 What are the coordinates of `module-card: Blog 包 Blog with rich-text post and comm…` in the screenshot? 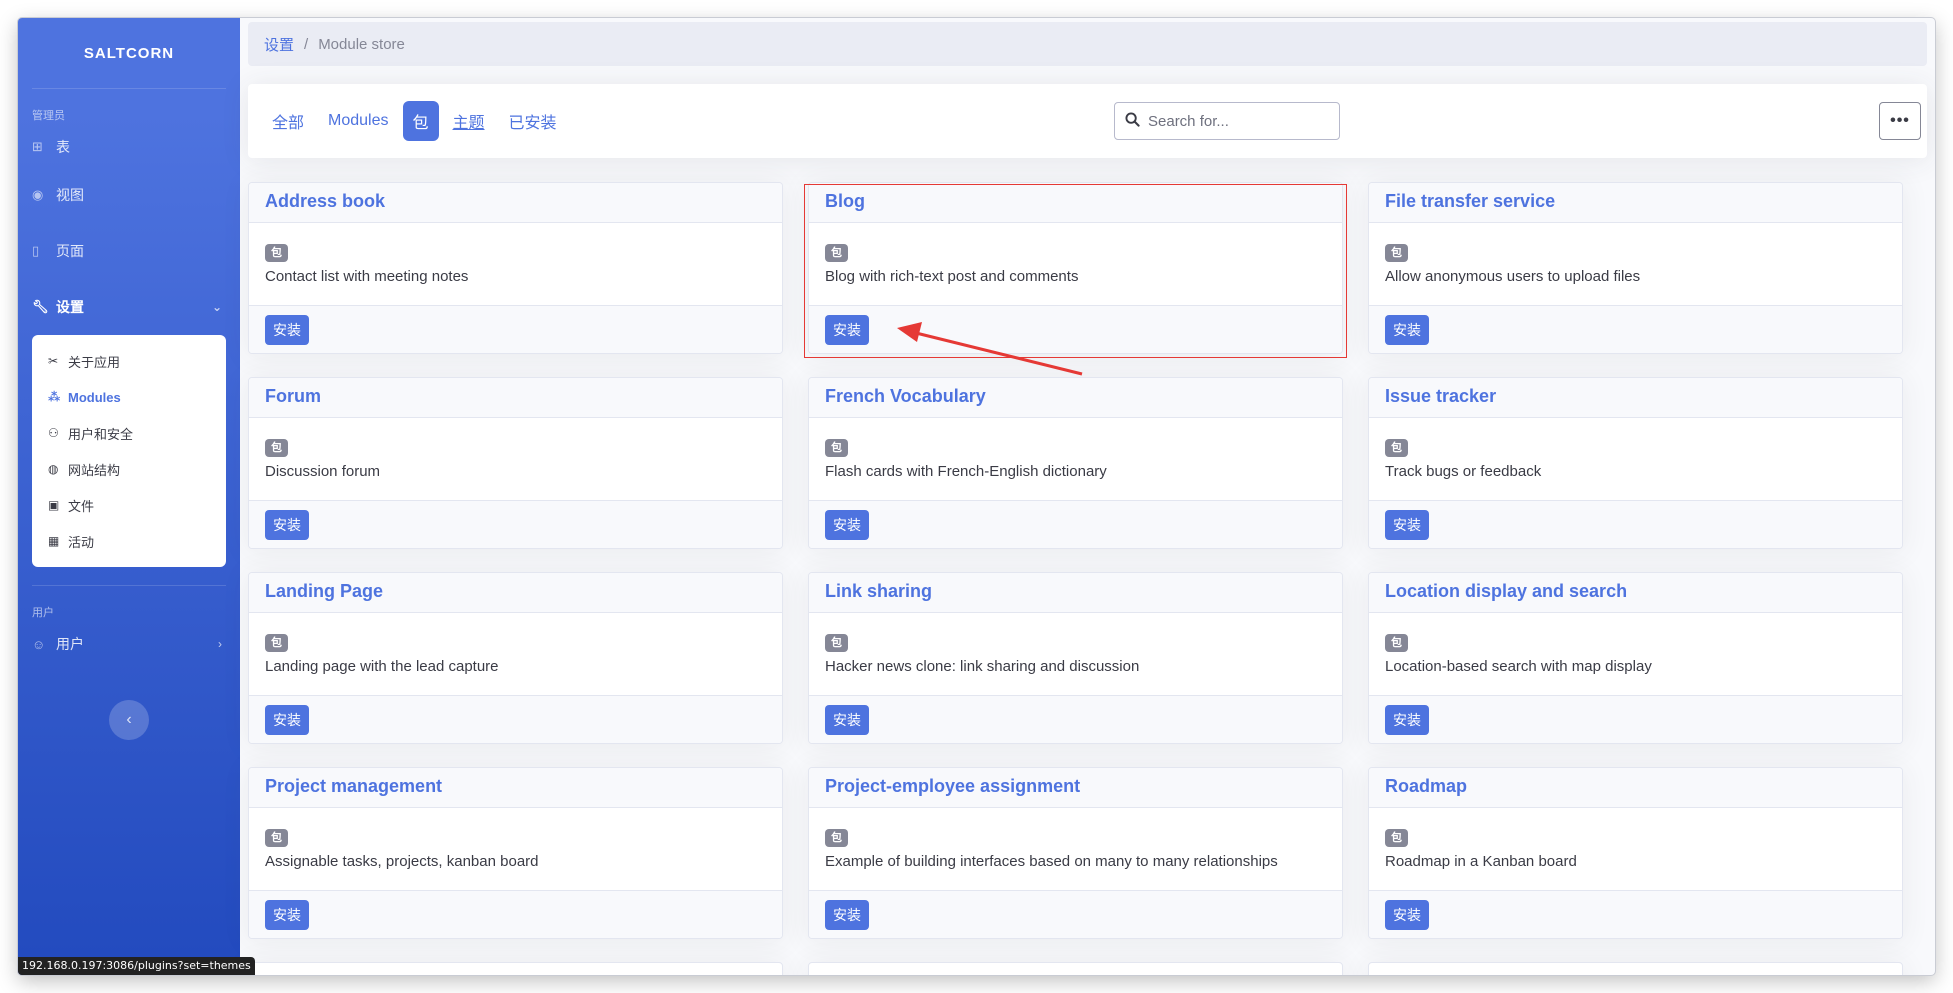 It's located at (1075, 268).